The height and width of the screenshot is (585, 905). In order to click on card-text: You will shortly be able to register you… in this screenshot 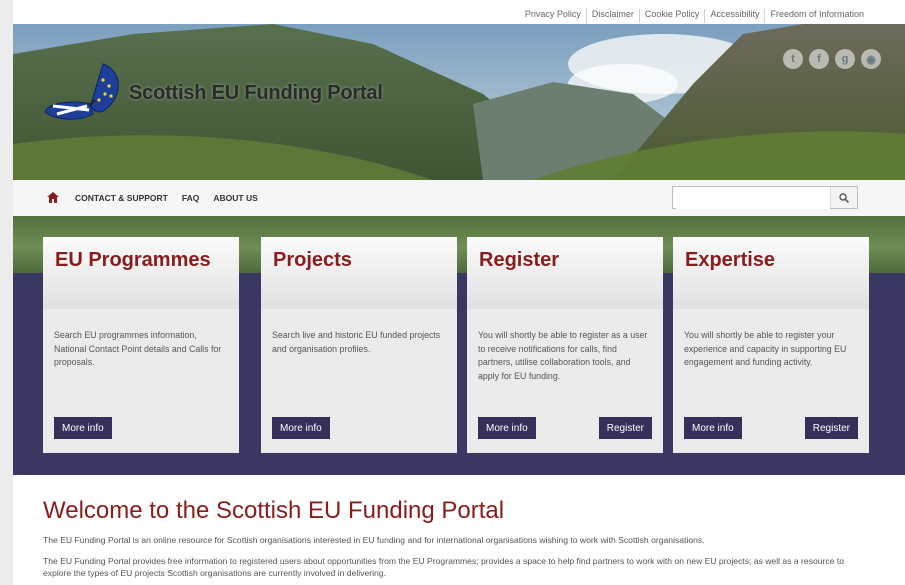, I will do `click(765, 348)`.